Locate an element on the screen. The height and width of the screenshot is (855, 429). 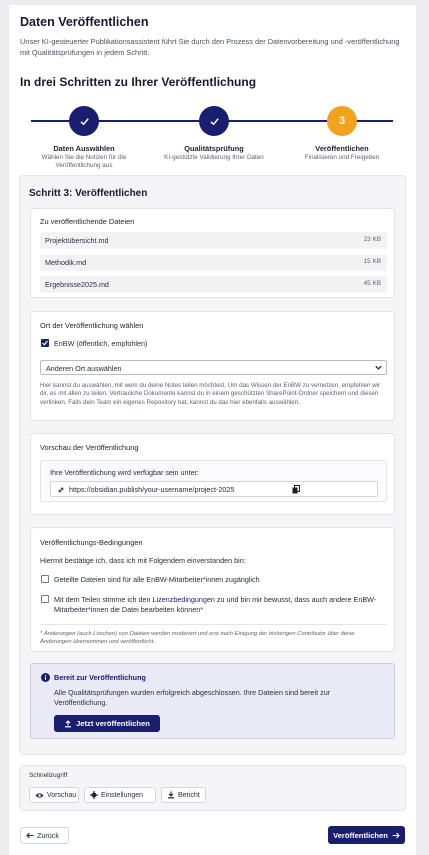
location-card-title: Ort der Veröffentlichung wählen is located at coordinates (92, 325).